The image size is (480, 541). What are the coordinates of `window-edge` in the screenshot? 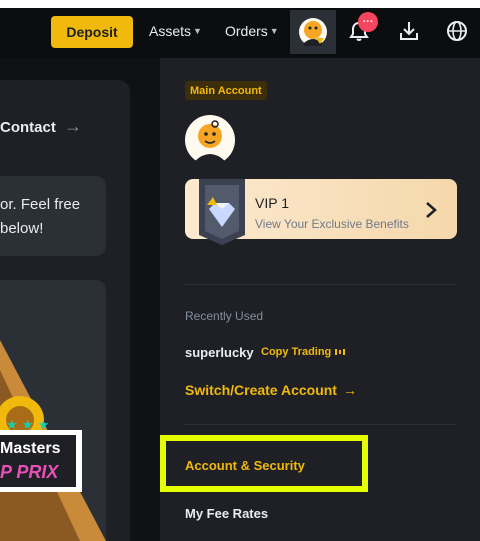 It's located at (240, 4).